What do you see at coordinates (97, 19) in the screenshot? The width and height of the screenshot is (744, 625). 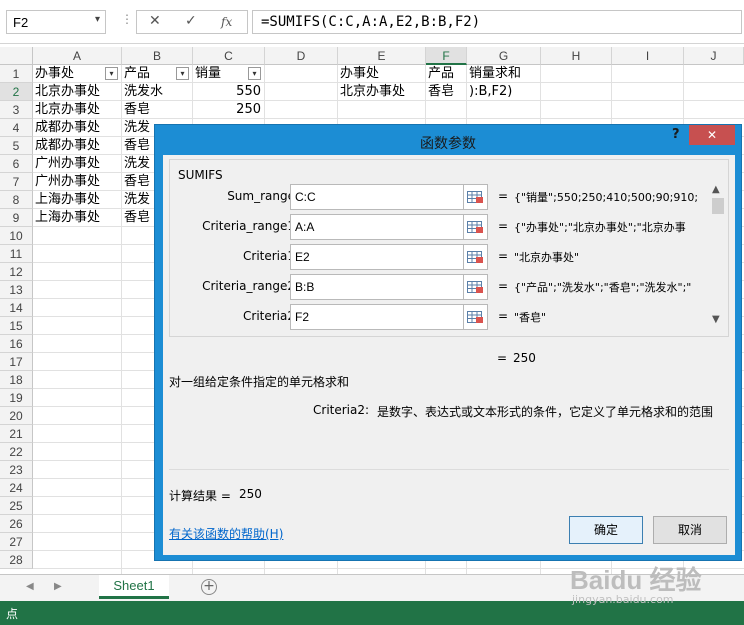 I see `name-box-dropdown-icon: ▾` at bounding box center [97, 19].